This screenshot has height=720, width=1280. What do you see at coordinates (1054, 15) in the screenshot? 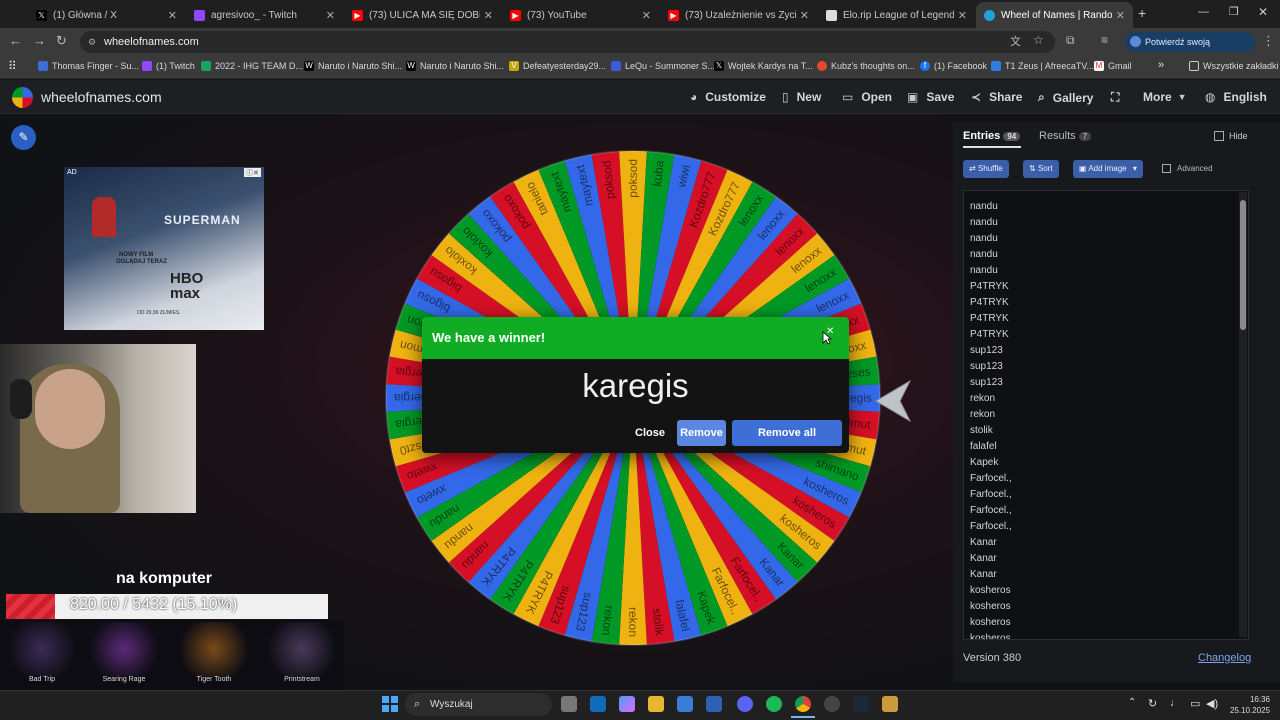
I see `tab-wheel-of-names: Wheel of Names | Random nam ✕` at bounding box center [1054, 15].